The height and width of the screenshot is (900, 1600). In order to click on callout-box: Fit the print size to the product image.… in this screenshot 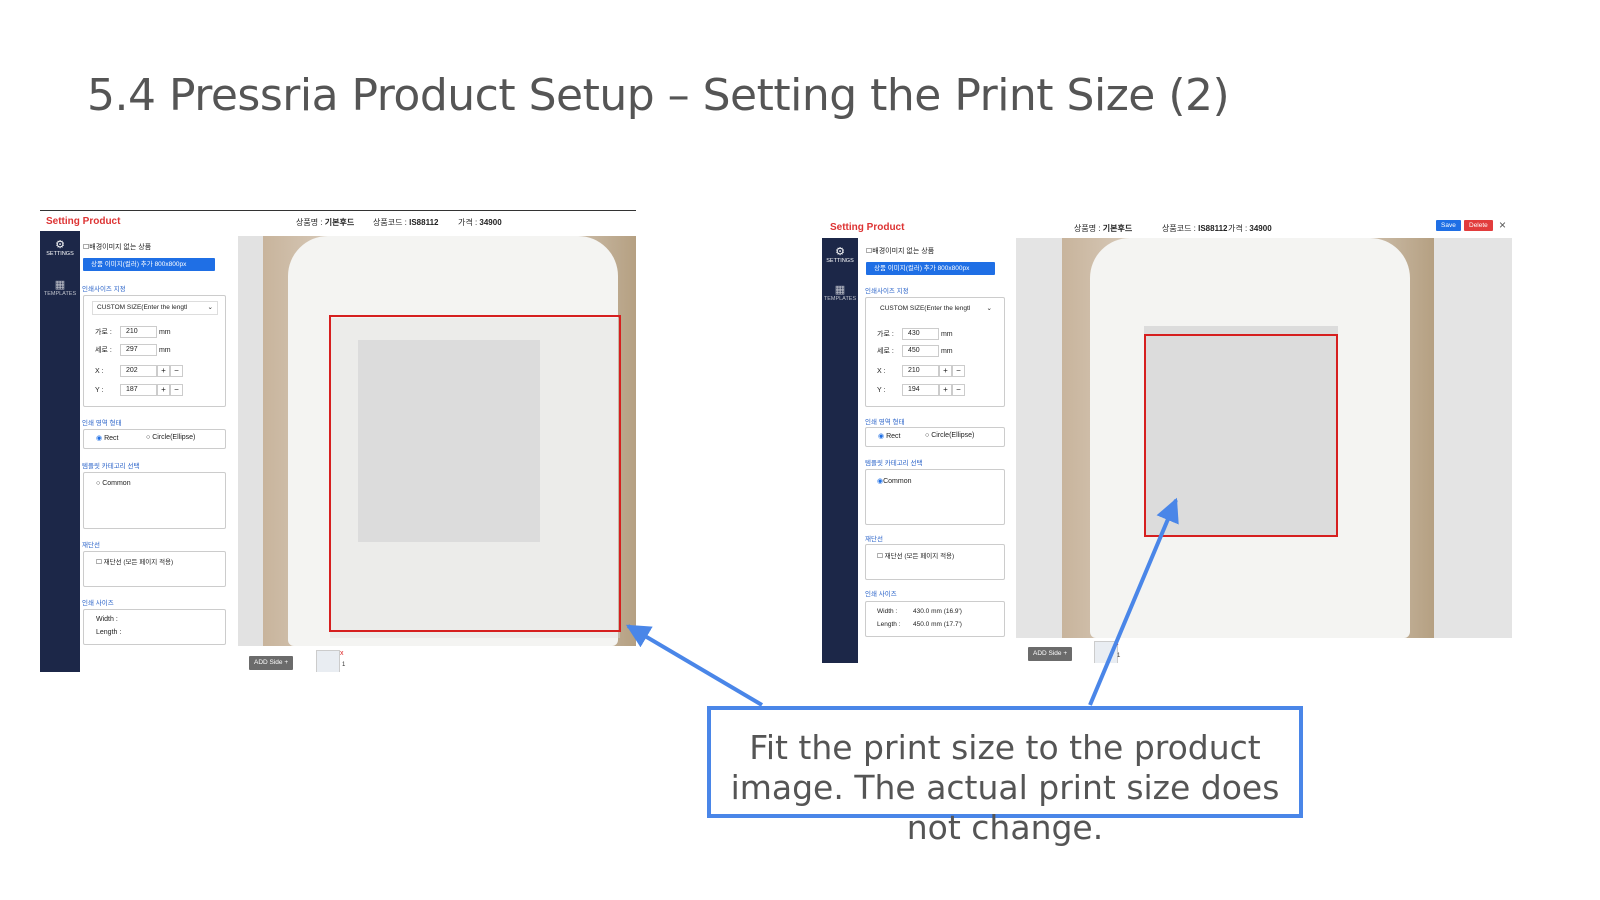, I will do `click(1005, 776)`.